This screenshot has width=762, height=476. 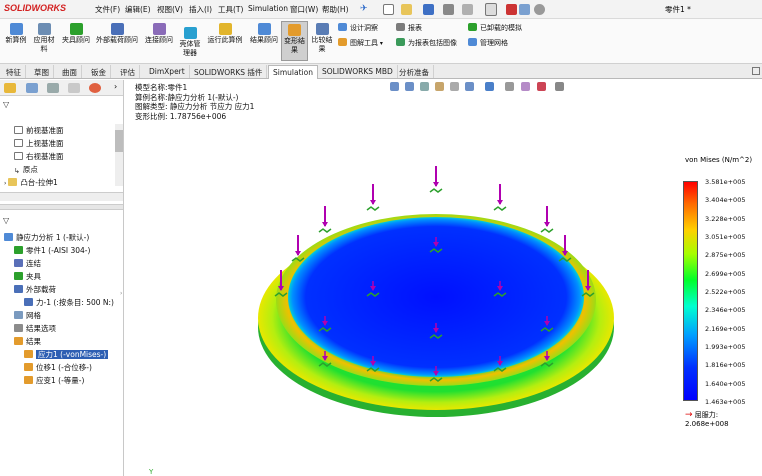 What do you see at coordinates (61, 207) in the screenshot?
I see `panel-splitter` at bounding box center [61, 207].